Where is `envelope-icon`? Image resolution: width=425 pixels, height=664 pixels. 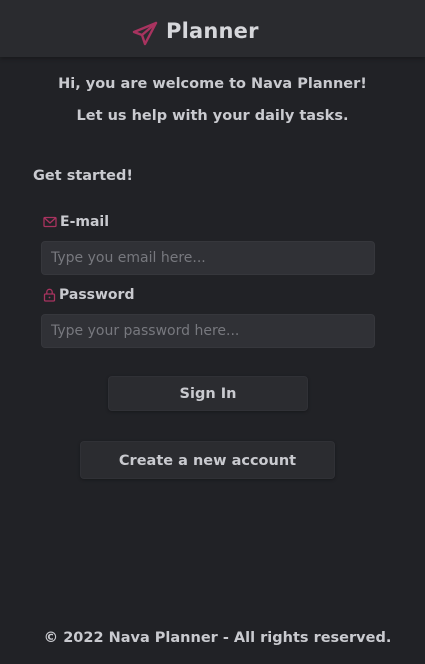 envelope-icon is located at coordinates (50, 222).